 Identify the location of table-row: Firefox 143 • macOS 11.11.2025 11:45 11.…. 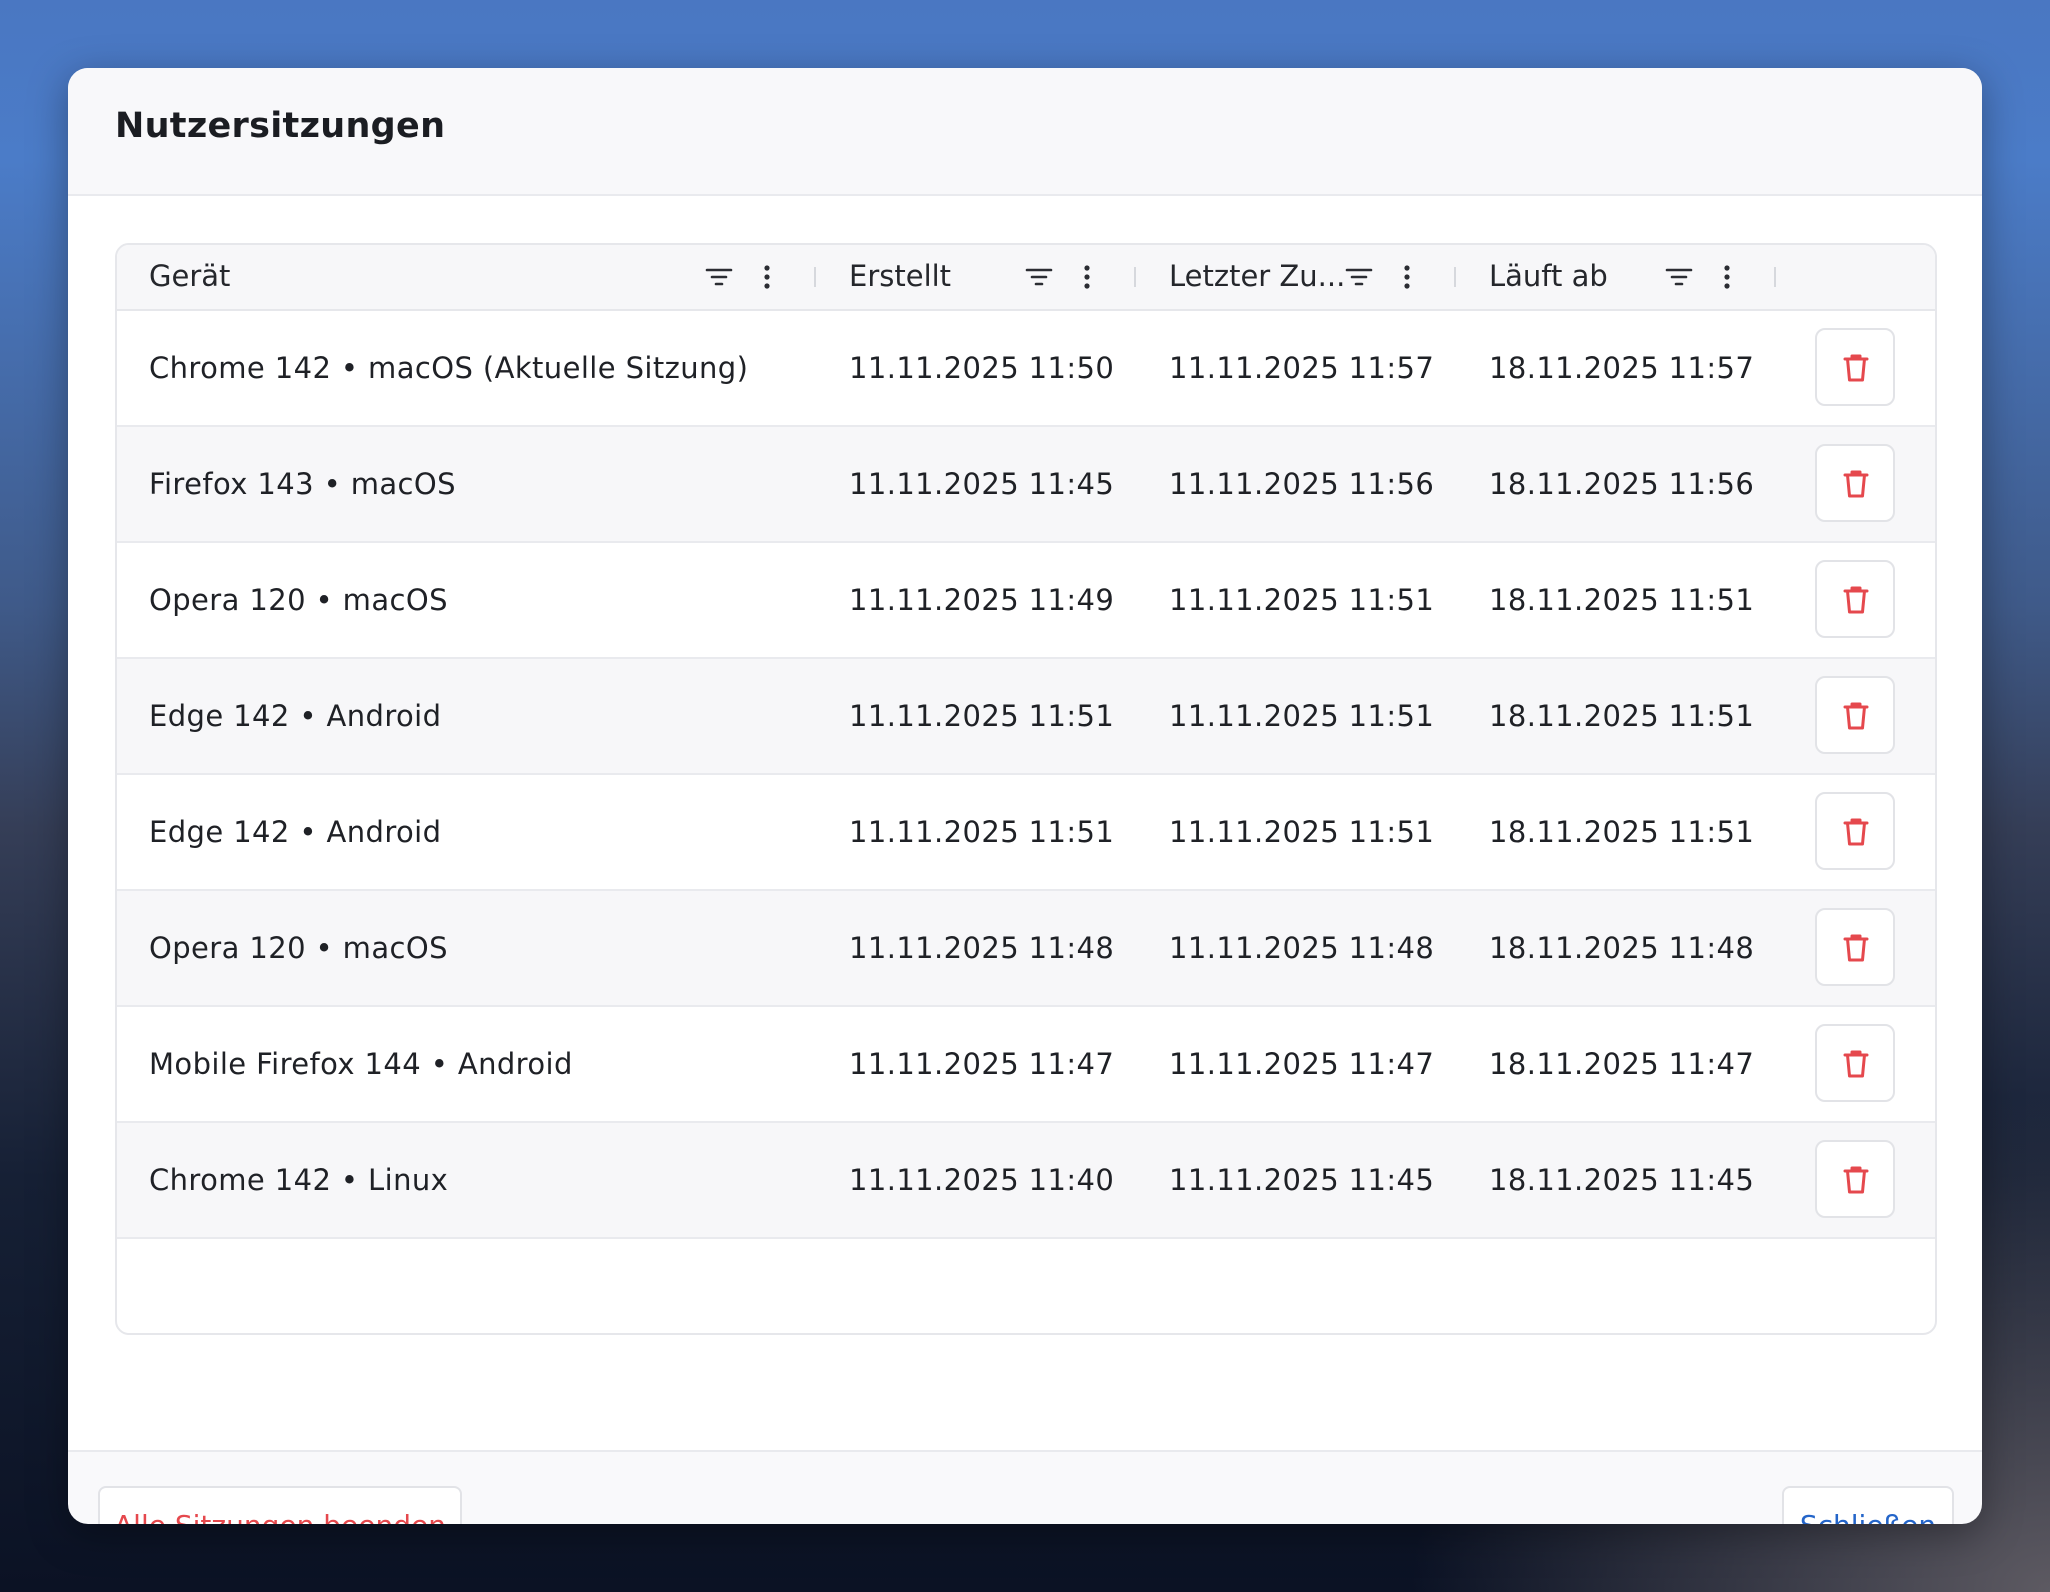
(1026, 485).